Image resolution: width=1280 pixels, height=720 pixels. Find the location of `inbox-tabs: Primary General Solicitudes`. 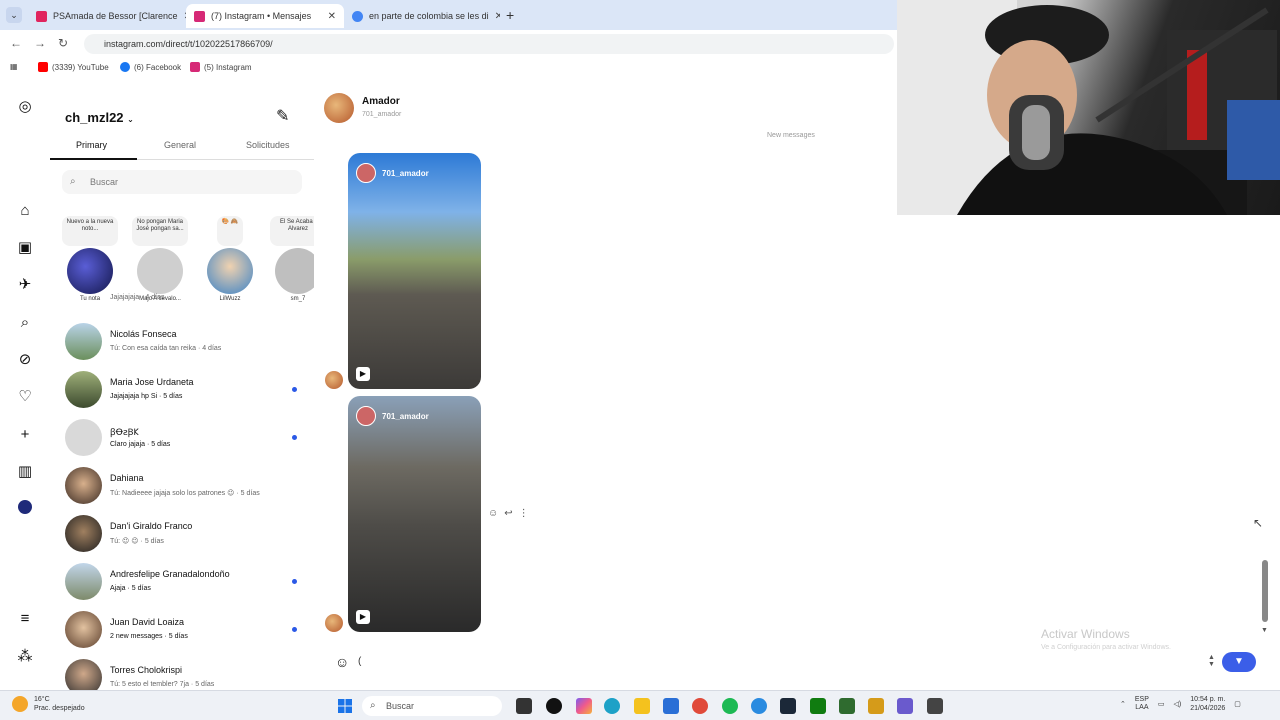

inbox-tabs: Primary General Solicitudes is located at coordinates (182, 148).